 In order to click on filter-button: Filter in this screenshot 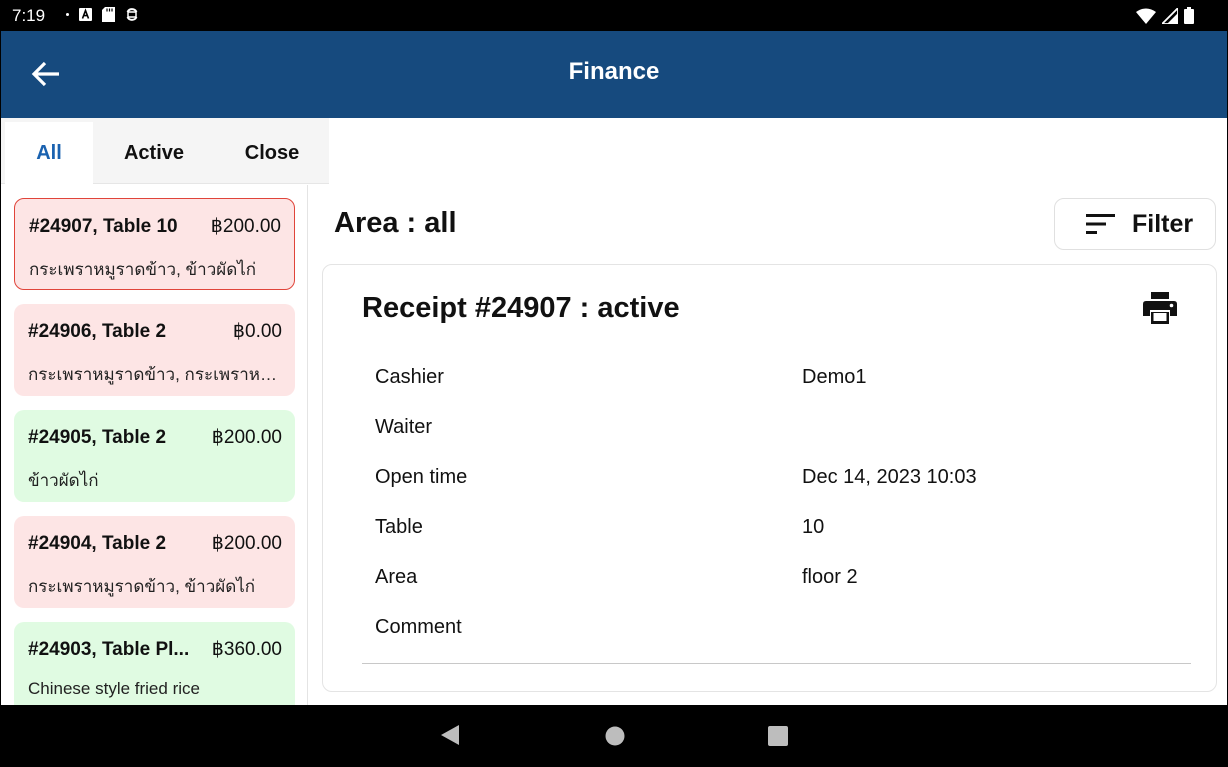, I will do `click(1135, 224)`.